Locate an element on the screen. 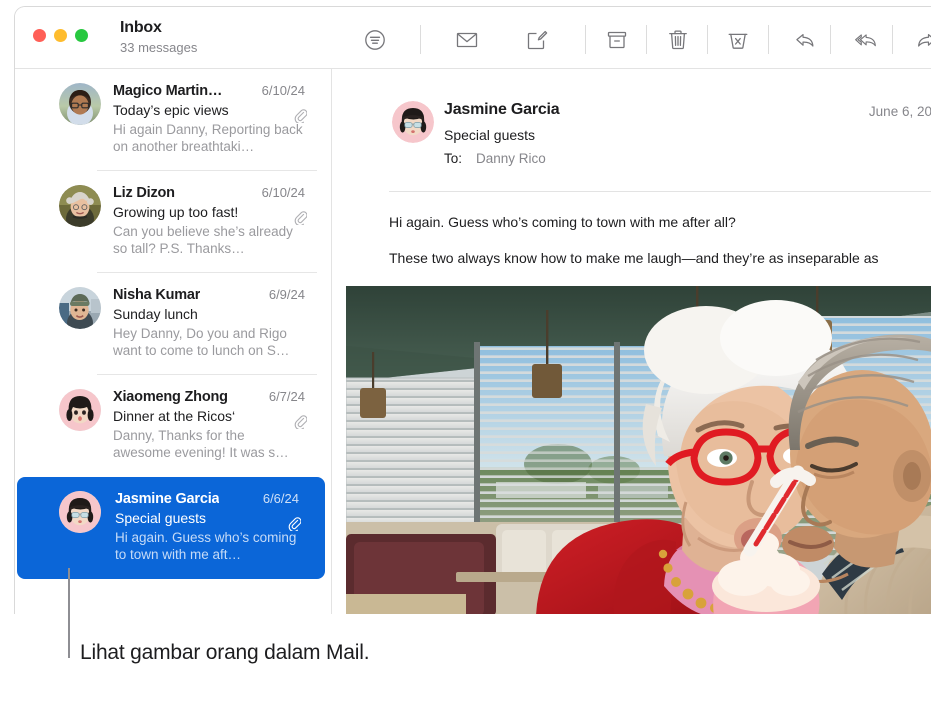  reply-icon is located at coordinates (806, 40).